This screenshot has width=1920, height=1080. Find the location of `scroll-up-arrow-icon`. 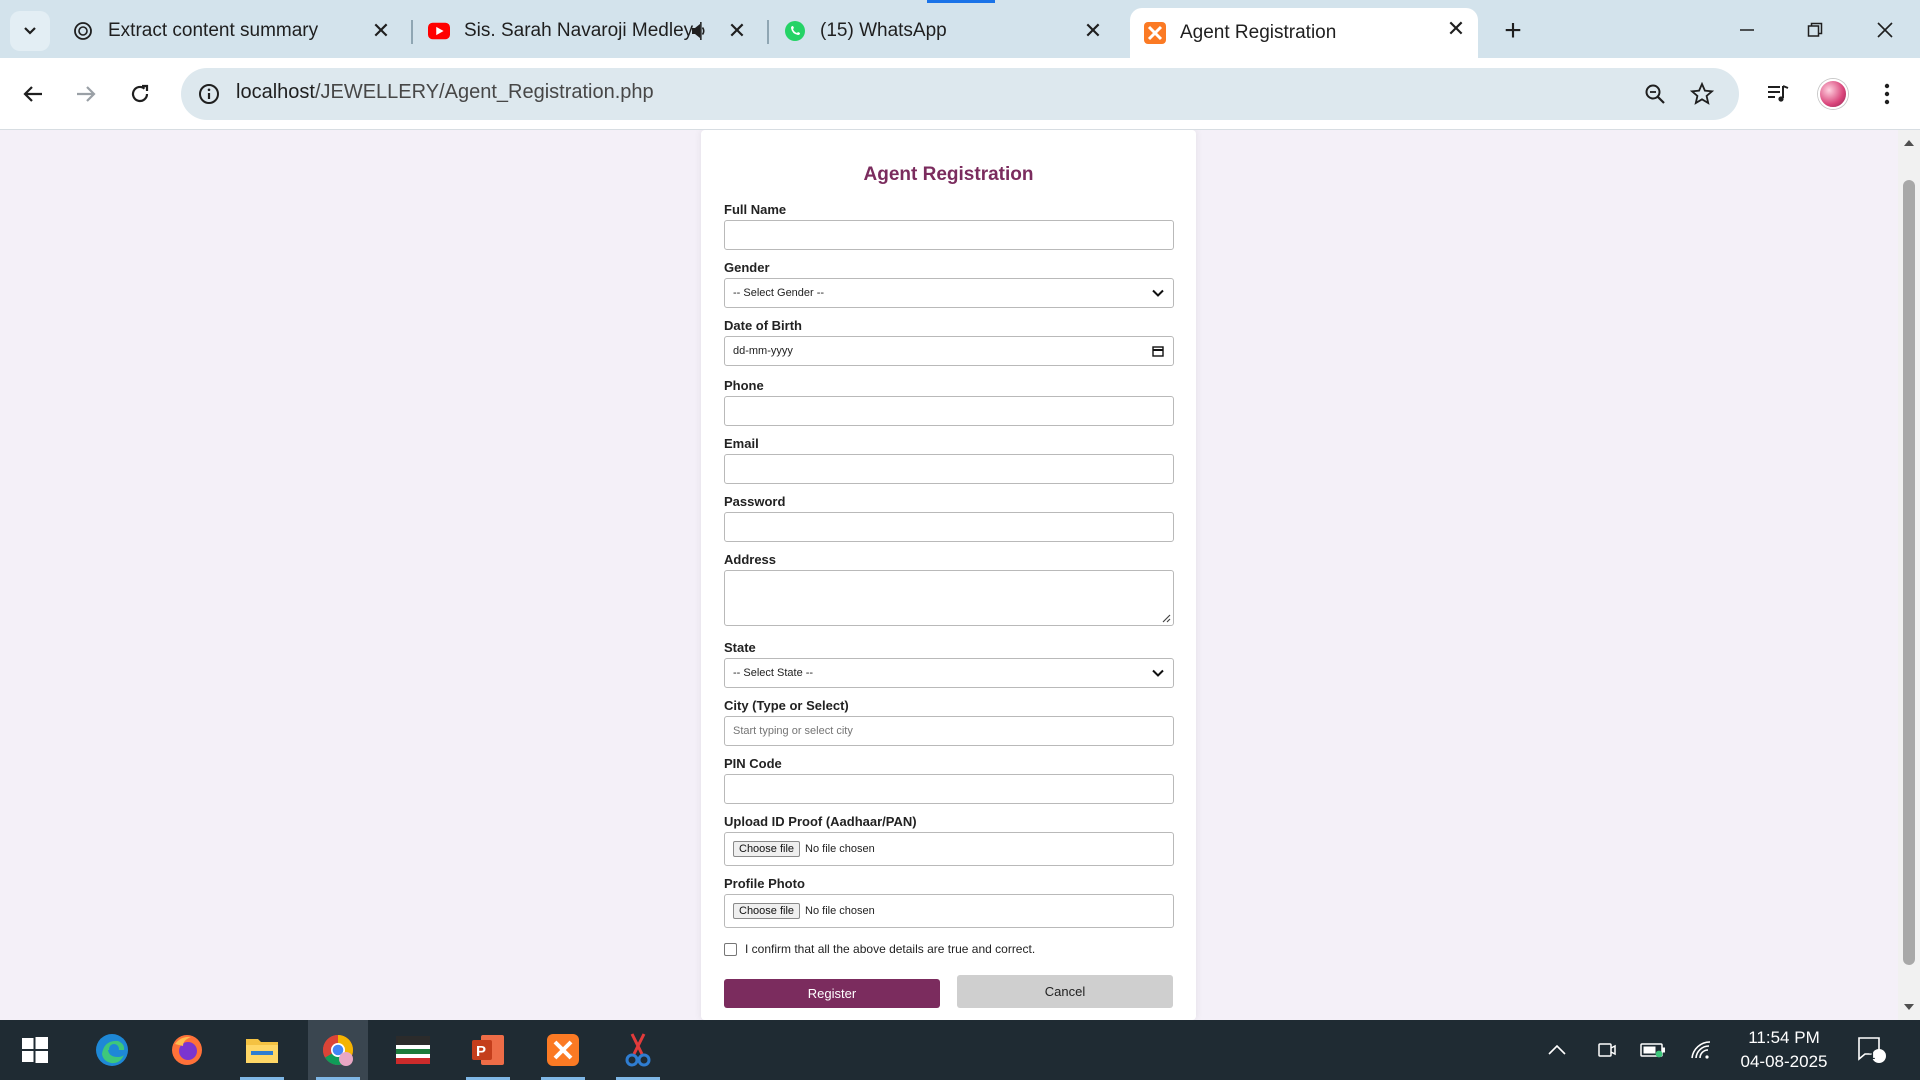

scroll-up-arrow-icon is located at coordinates (1909, 143).